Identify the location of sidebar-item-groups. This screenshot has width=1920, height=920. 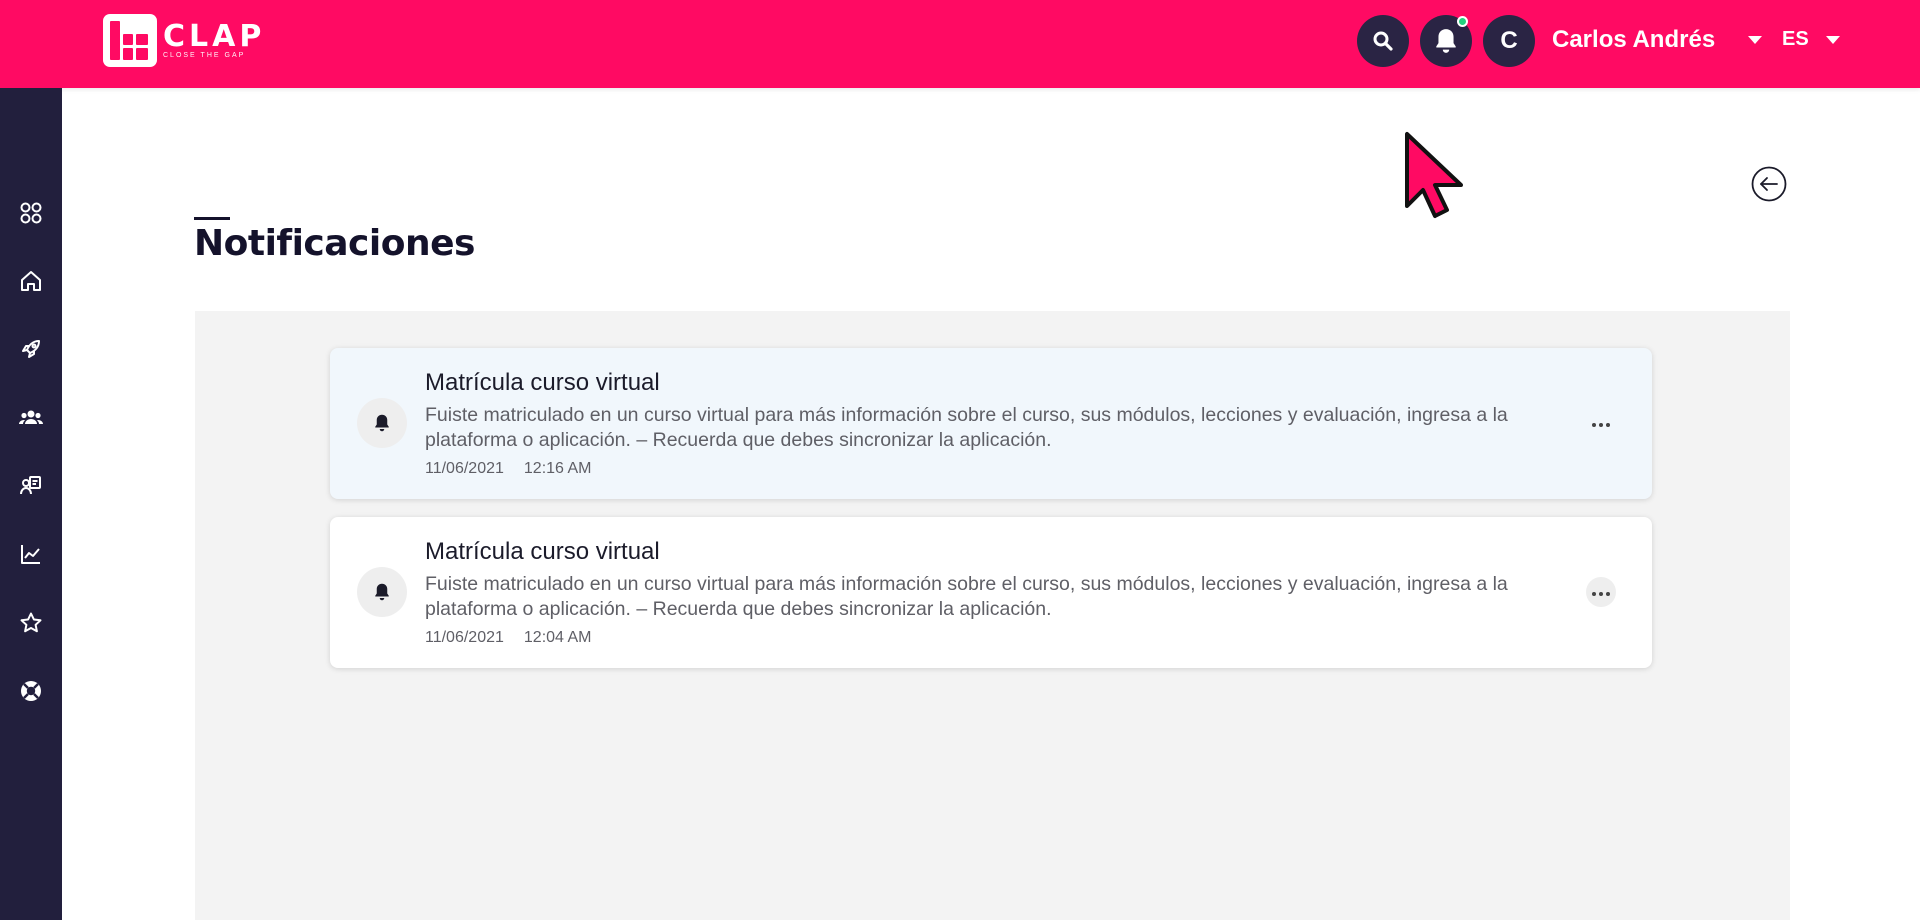
(31, 418).